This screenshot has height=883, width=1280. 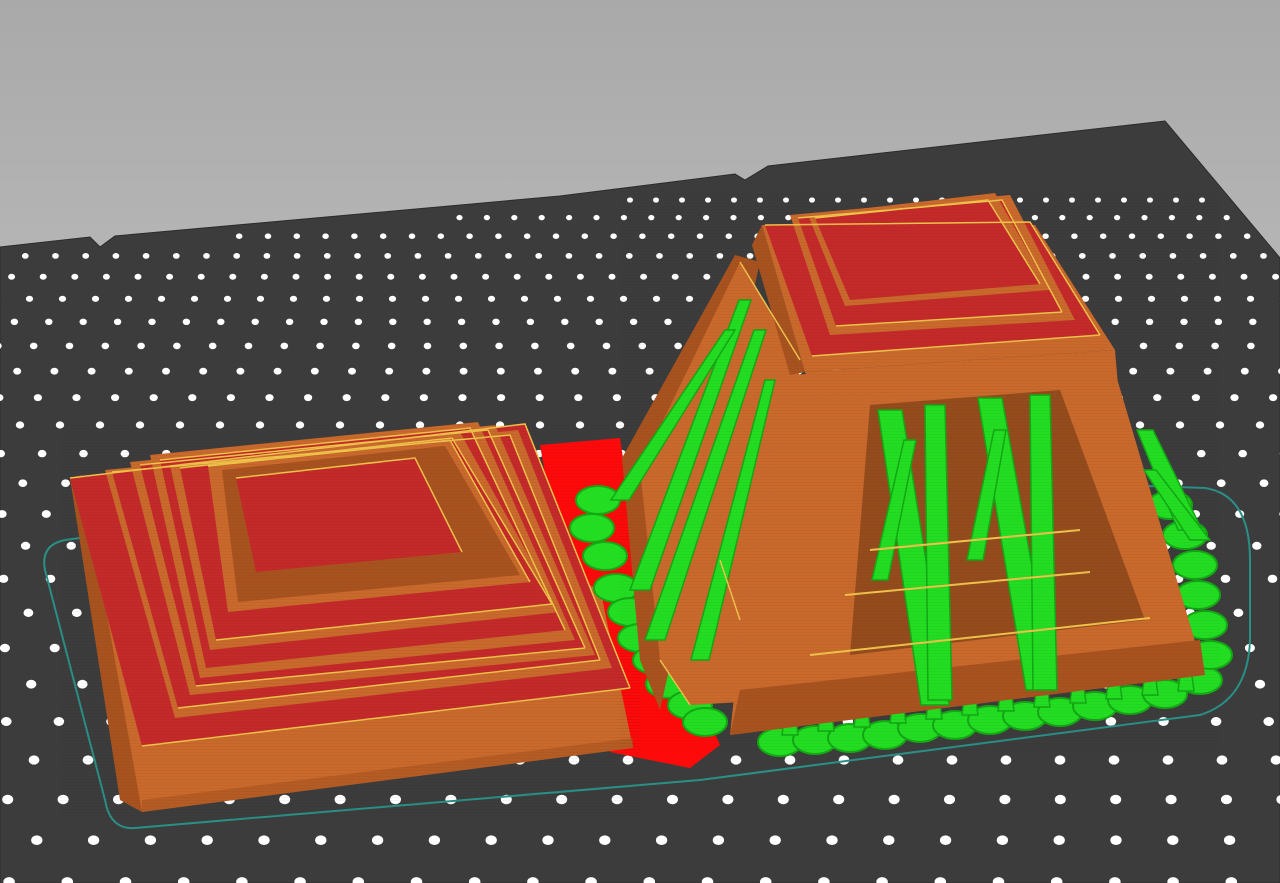 I want to click on support-blob, so click(x=592, y=528).